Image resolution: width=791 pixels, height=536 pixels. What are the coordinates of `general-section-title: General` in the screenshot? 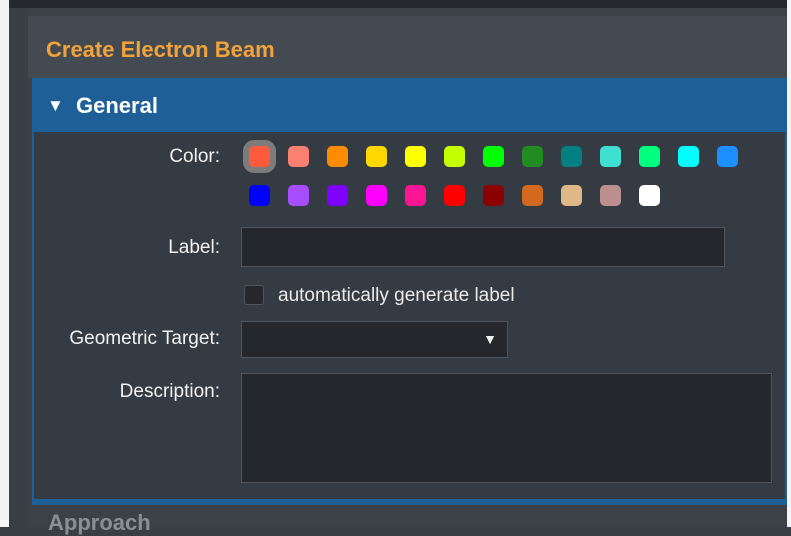 It's located at (117, 105).